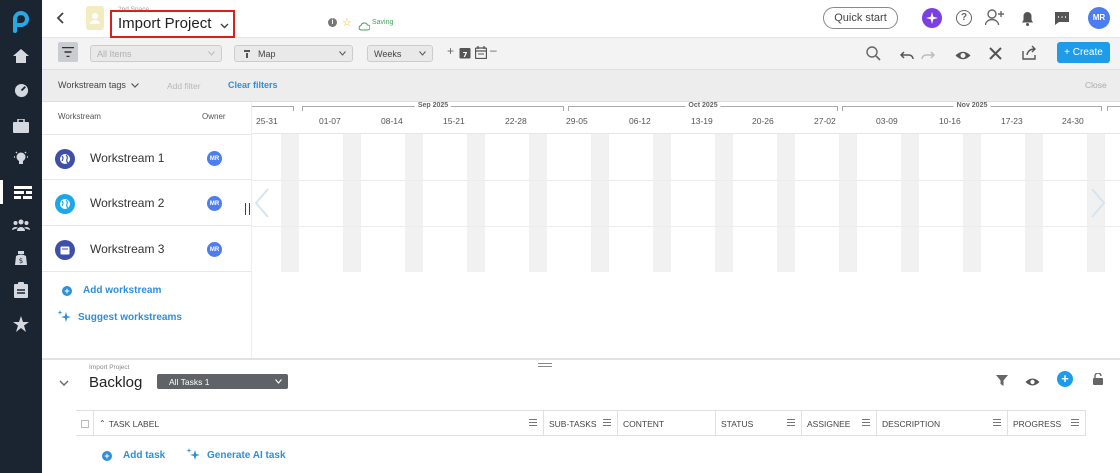 This screenshot has height=473, width=1120. Describe the element at coordinates (839, 423) in the screenshot. I see `column-header: Assignee` at that location.